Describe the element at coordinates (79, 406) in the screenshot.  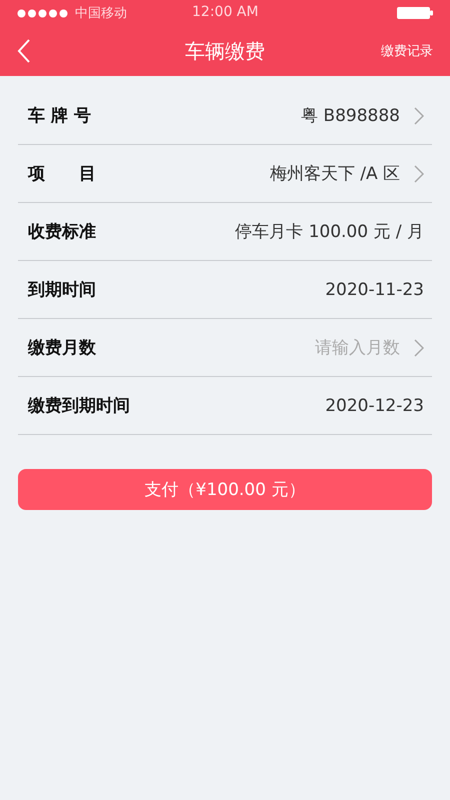
I see `row-label: 缴费到期时间` at that location.